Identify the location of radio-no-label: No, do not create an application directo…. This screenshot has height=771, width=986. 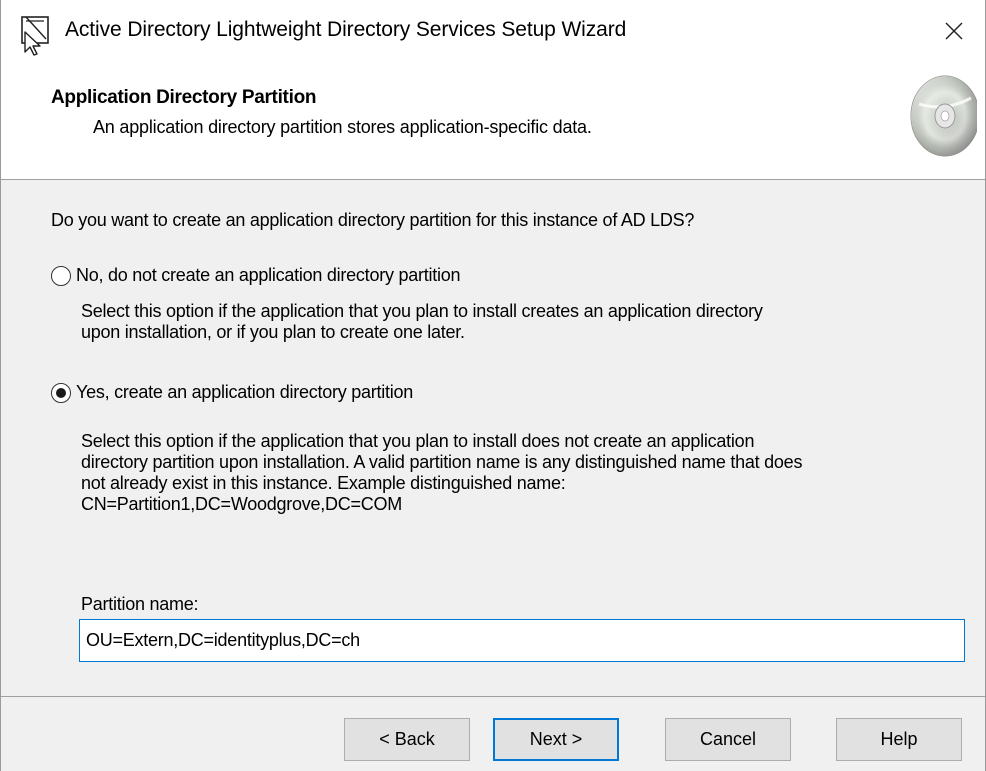
(268, 275).